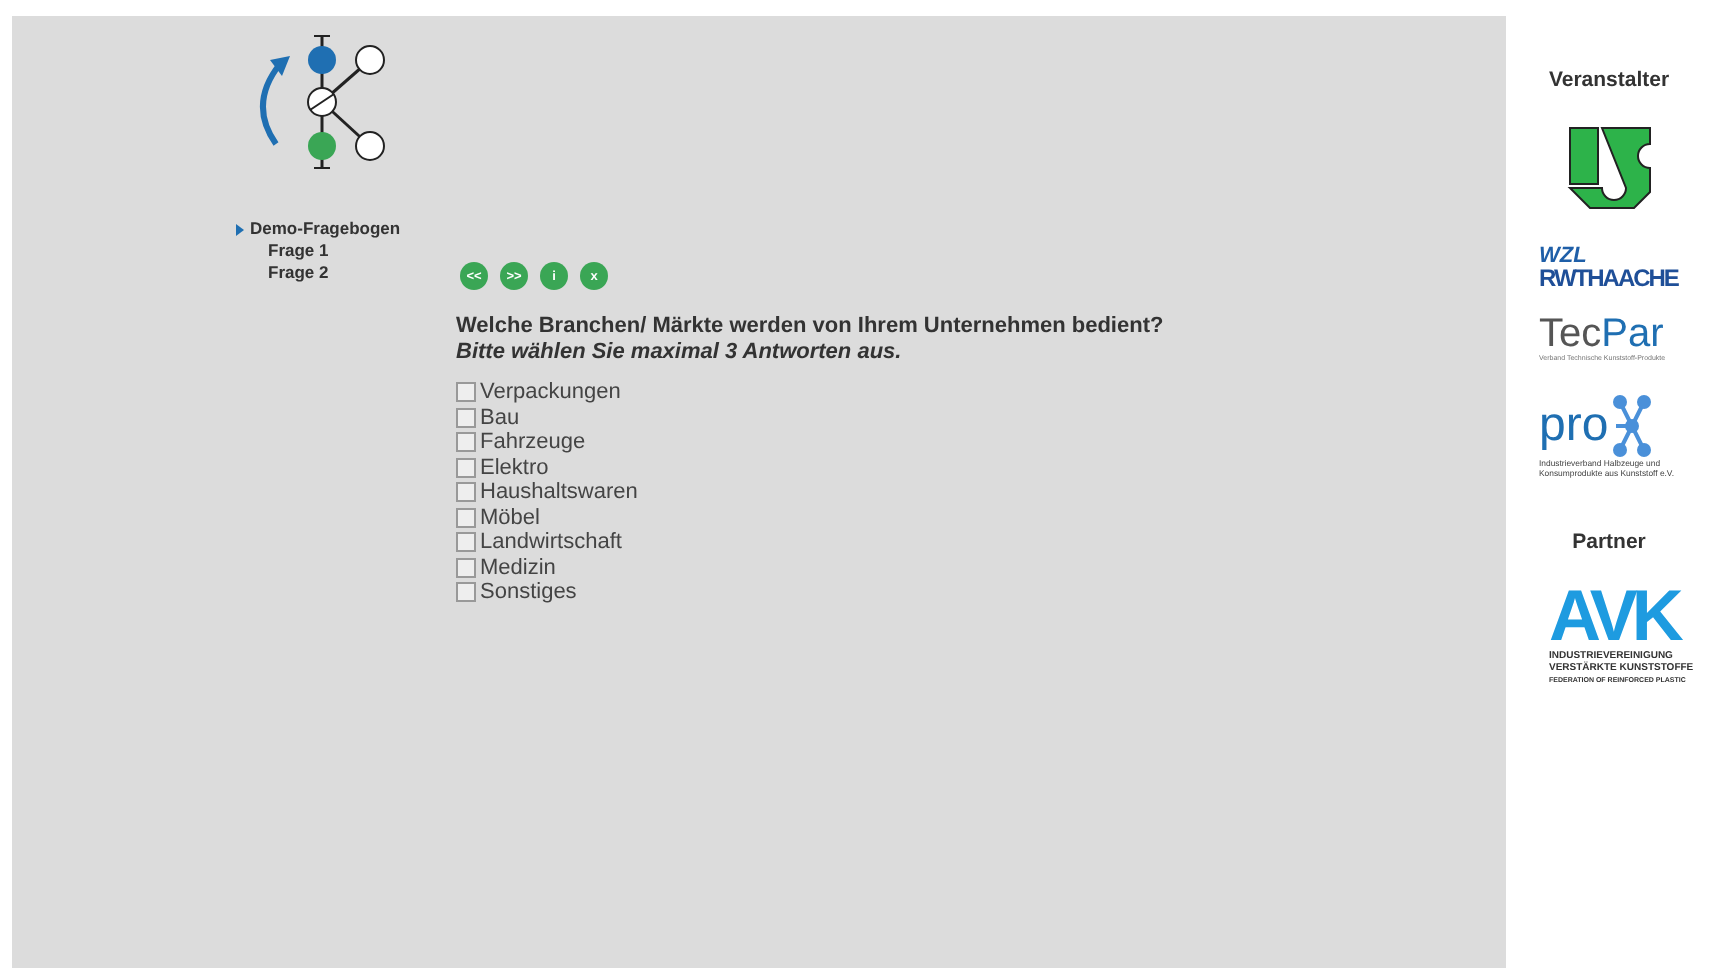 Image resolution: width=1712 pixels, height=968 pixels. Describe the element at coordinates (1574, 426) in the screenshot. I see `logo-text: pro` at that location.